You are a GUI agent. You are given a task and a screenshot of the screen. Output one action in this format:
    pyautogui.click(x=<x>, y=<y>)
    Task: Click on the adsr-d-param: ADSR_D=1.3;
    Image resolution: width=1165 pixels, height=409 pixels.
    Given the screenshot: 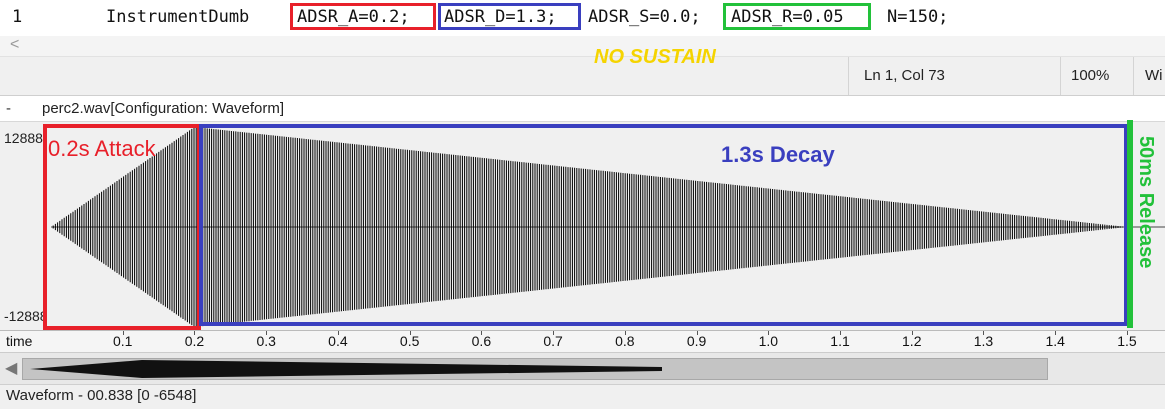 What is the action you would take?
    pyautogui.click(x=500, y=17)
    